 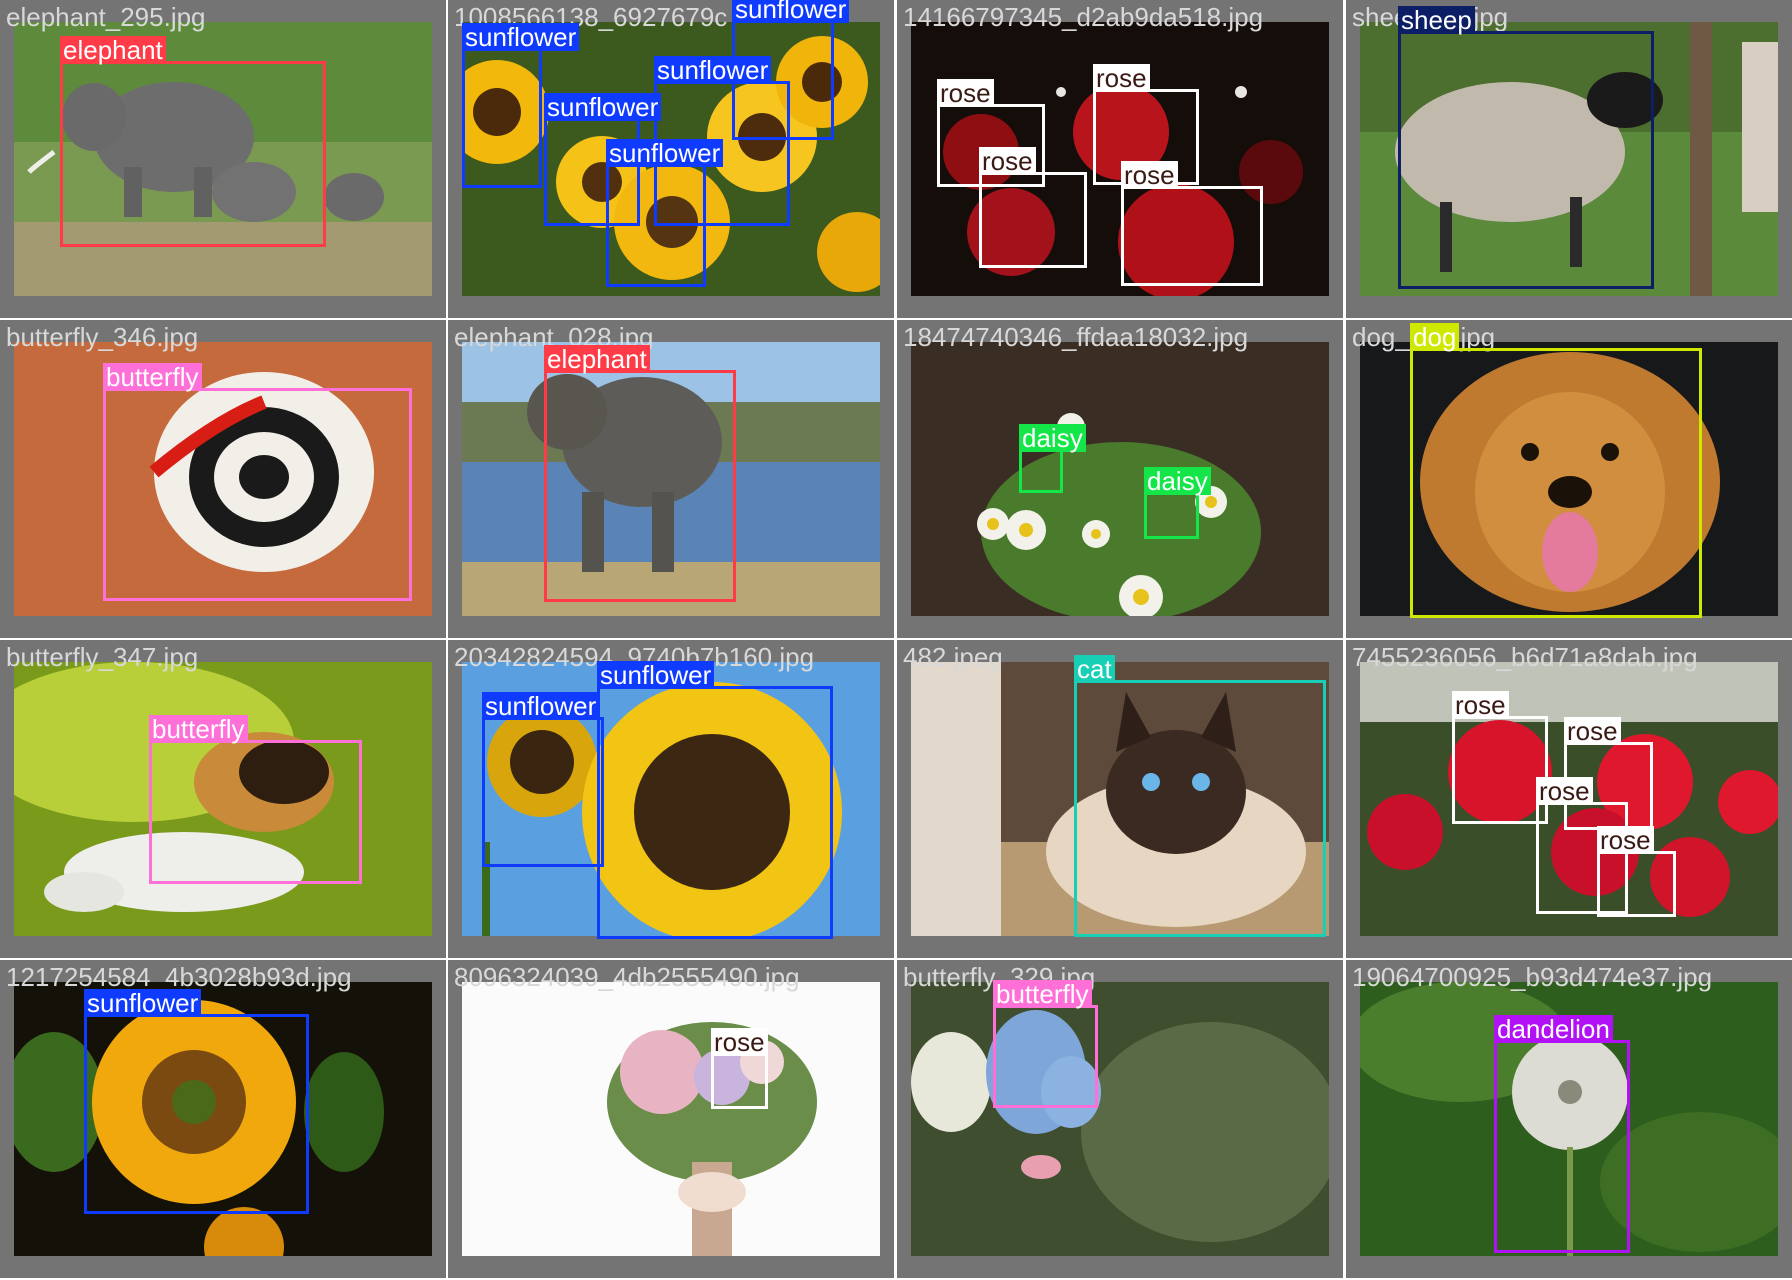 What do you see at coordinates (1532, 977) in the screenshot?
I see `filename-label: 19064700925_b93d474e37.jpg` at bounding box center [1532, 977].